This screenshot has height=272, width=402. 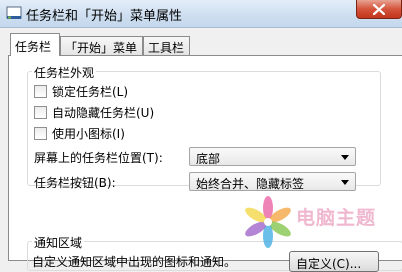 What do you see at coordinates (98, 158) in the screenshot?
I see `location-label: 屏幕上的任务栏位置(T):` at bounding box center [98, 158].